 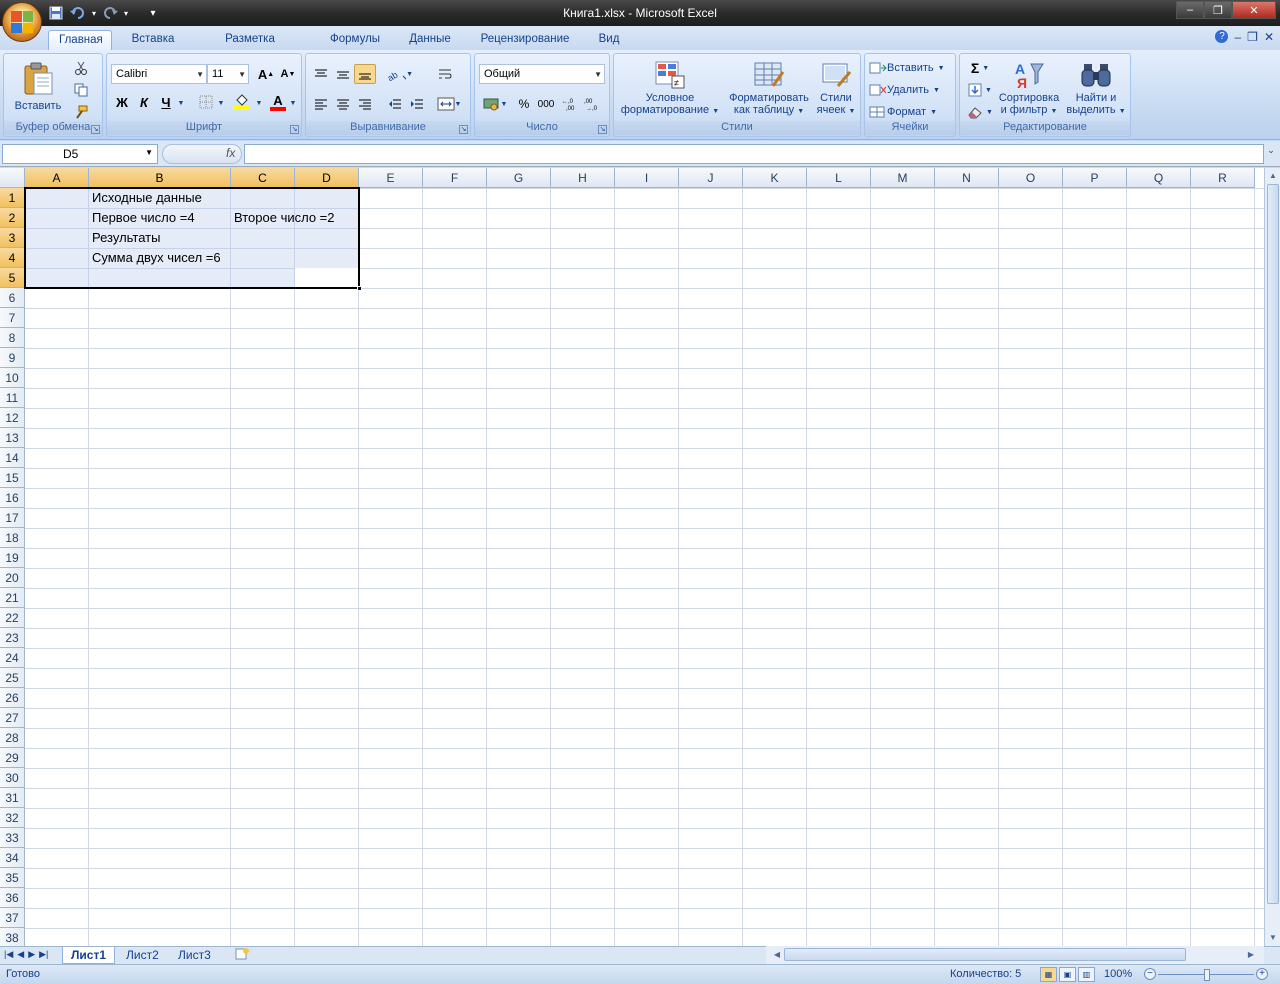 I want to click on align-middle-icon, so click(x=343, y=74).